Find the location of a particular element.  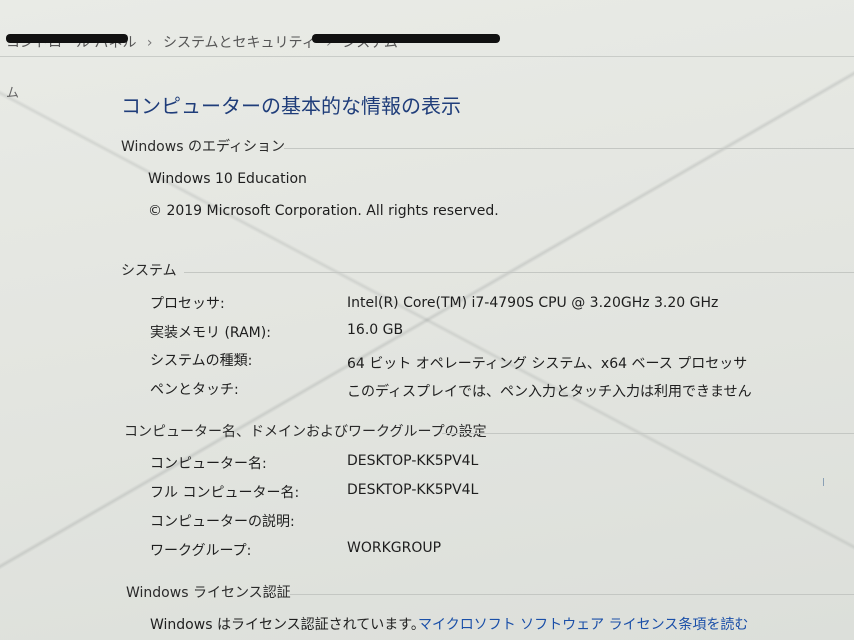

pen-touch-label: ペンとタッチ: is located at coordinates (194, 390).